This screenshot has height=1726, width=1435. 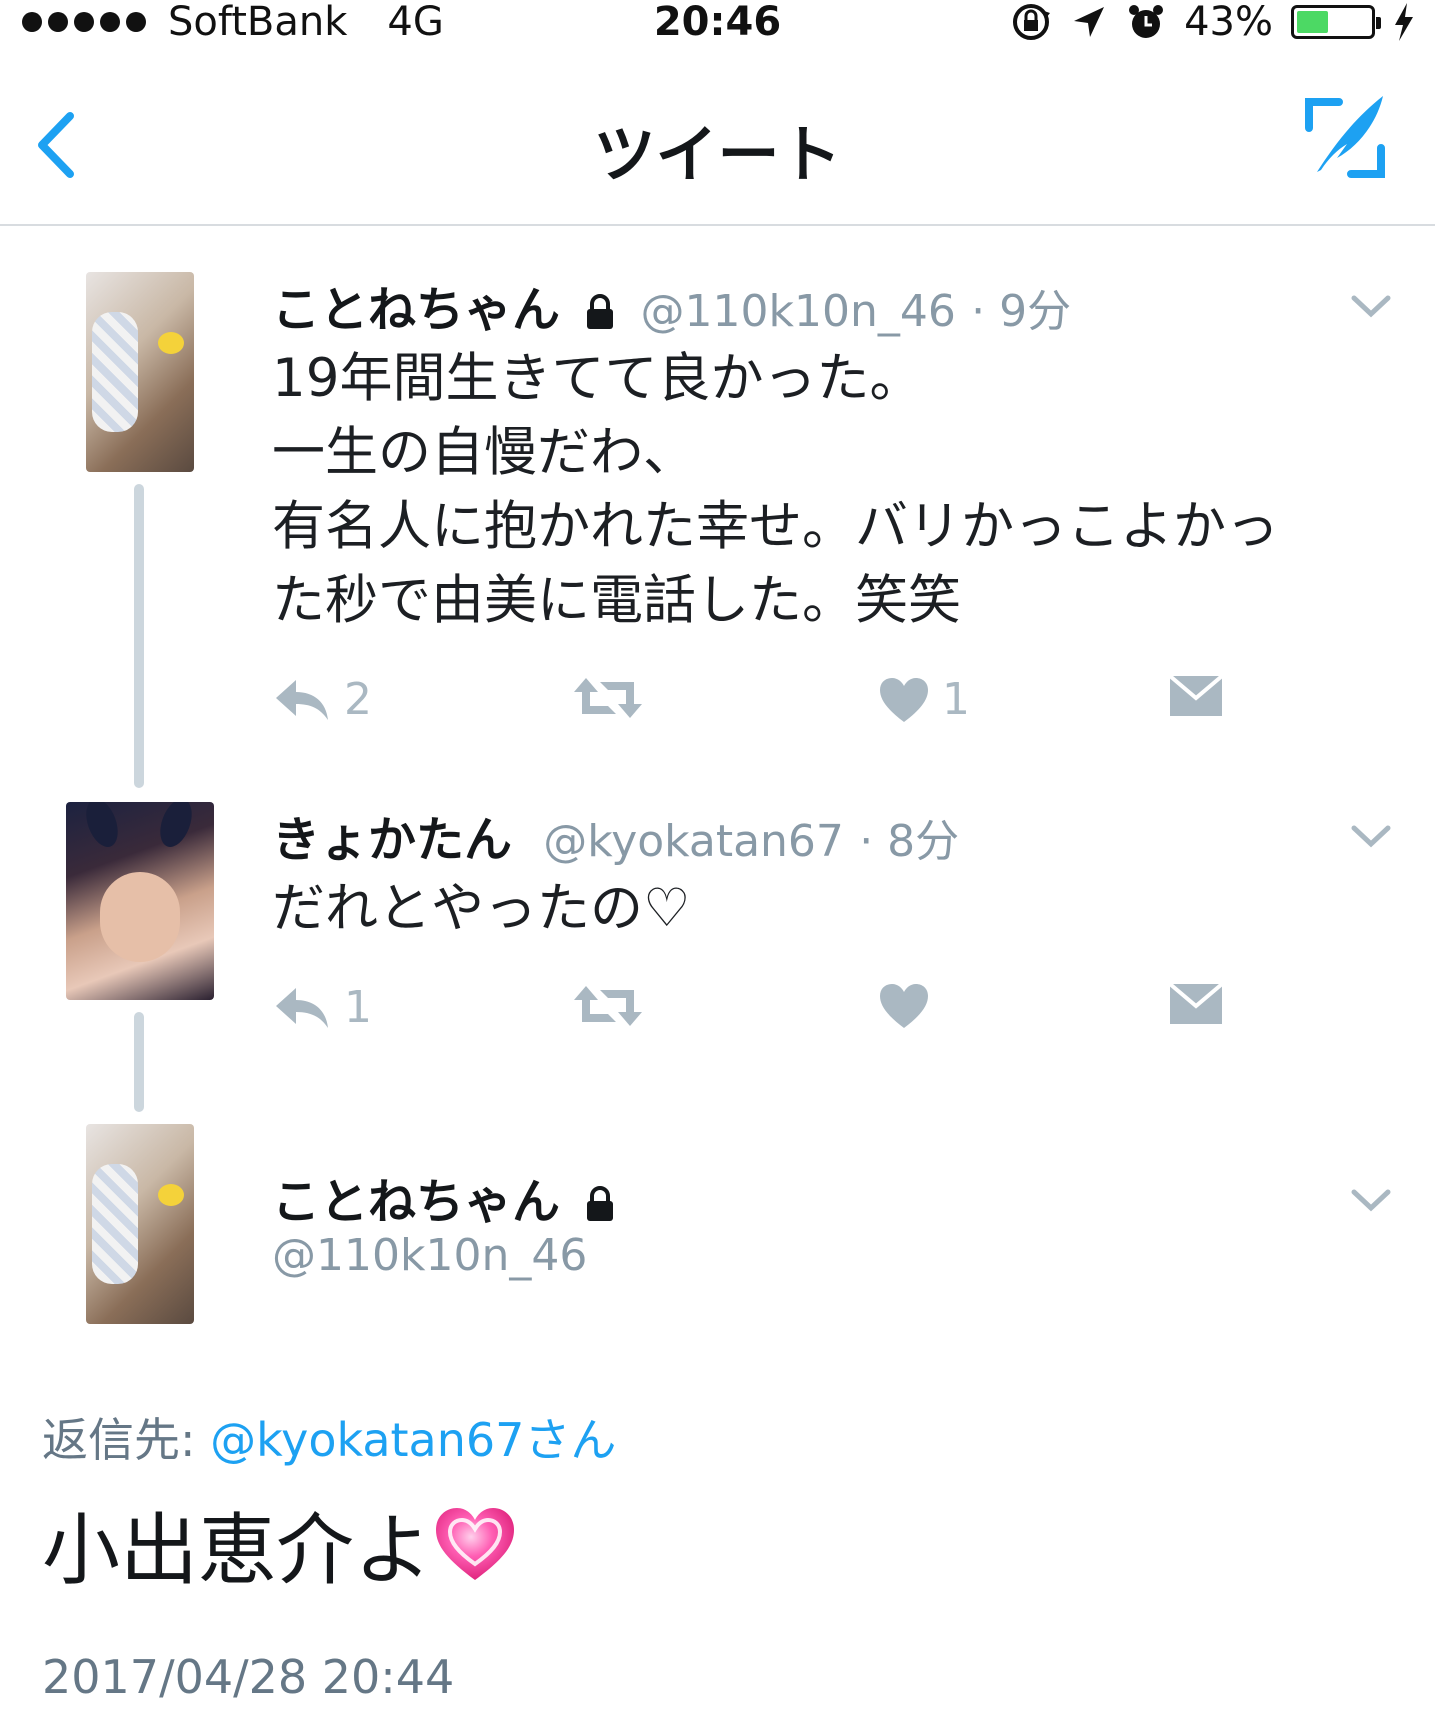 What do you see at coordinates (481, 908) in the screenshot?
I see `tweet-text: だれとやったの♡` at bounding box center [481, 908].